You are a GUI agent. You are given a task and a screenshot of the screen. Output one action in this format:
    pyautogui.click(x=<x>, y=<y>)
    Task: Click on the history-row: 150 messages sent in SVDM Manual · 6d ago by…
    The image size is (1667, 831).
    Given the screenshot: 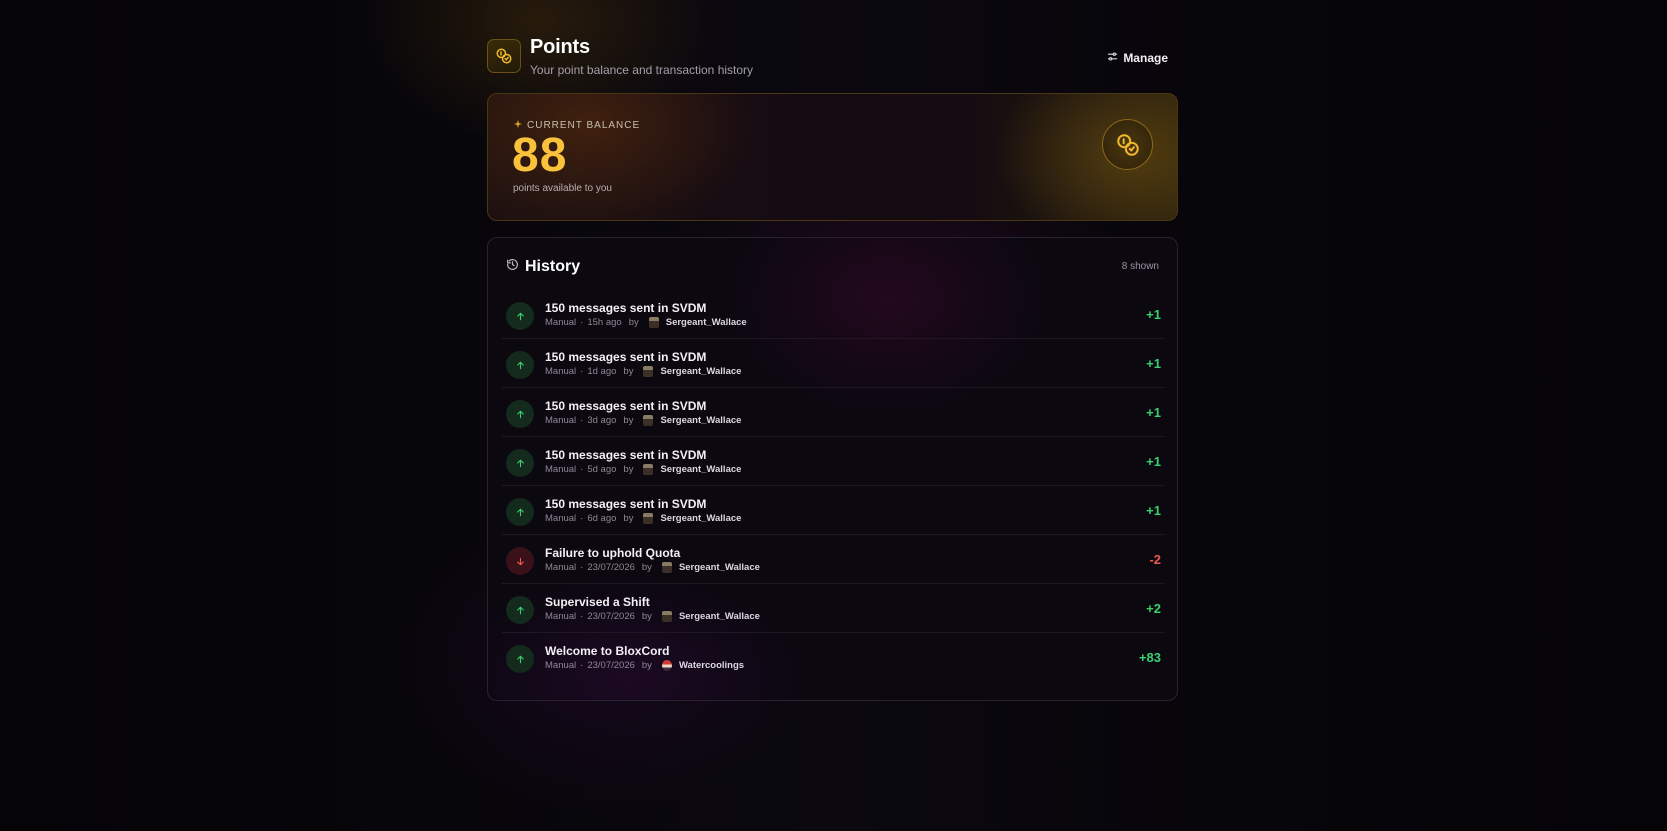 What is the action you would take?
    pyautogui.click(x=833, y=510)
    